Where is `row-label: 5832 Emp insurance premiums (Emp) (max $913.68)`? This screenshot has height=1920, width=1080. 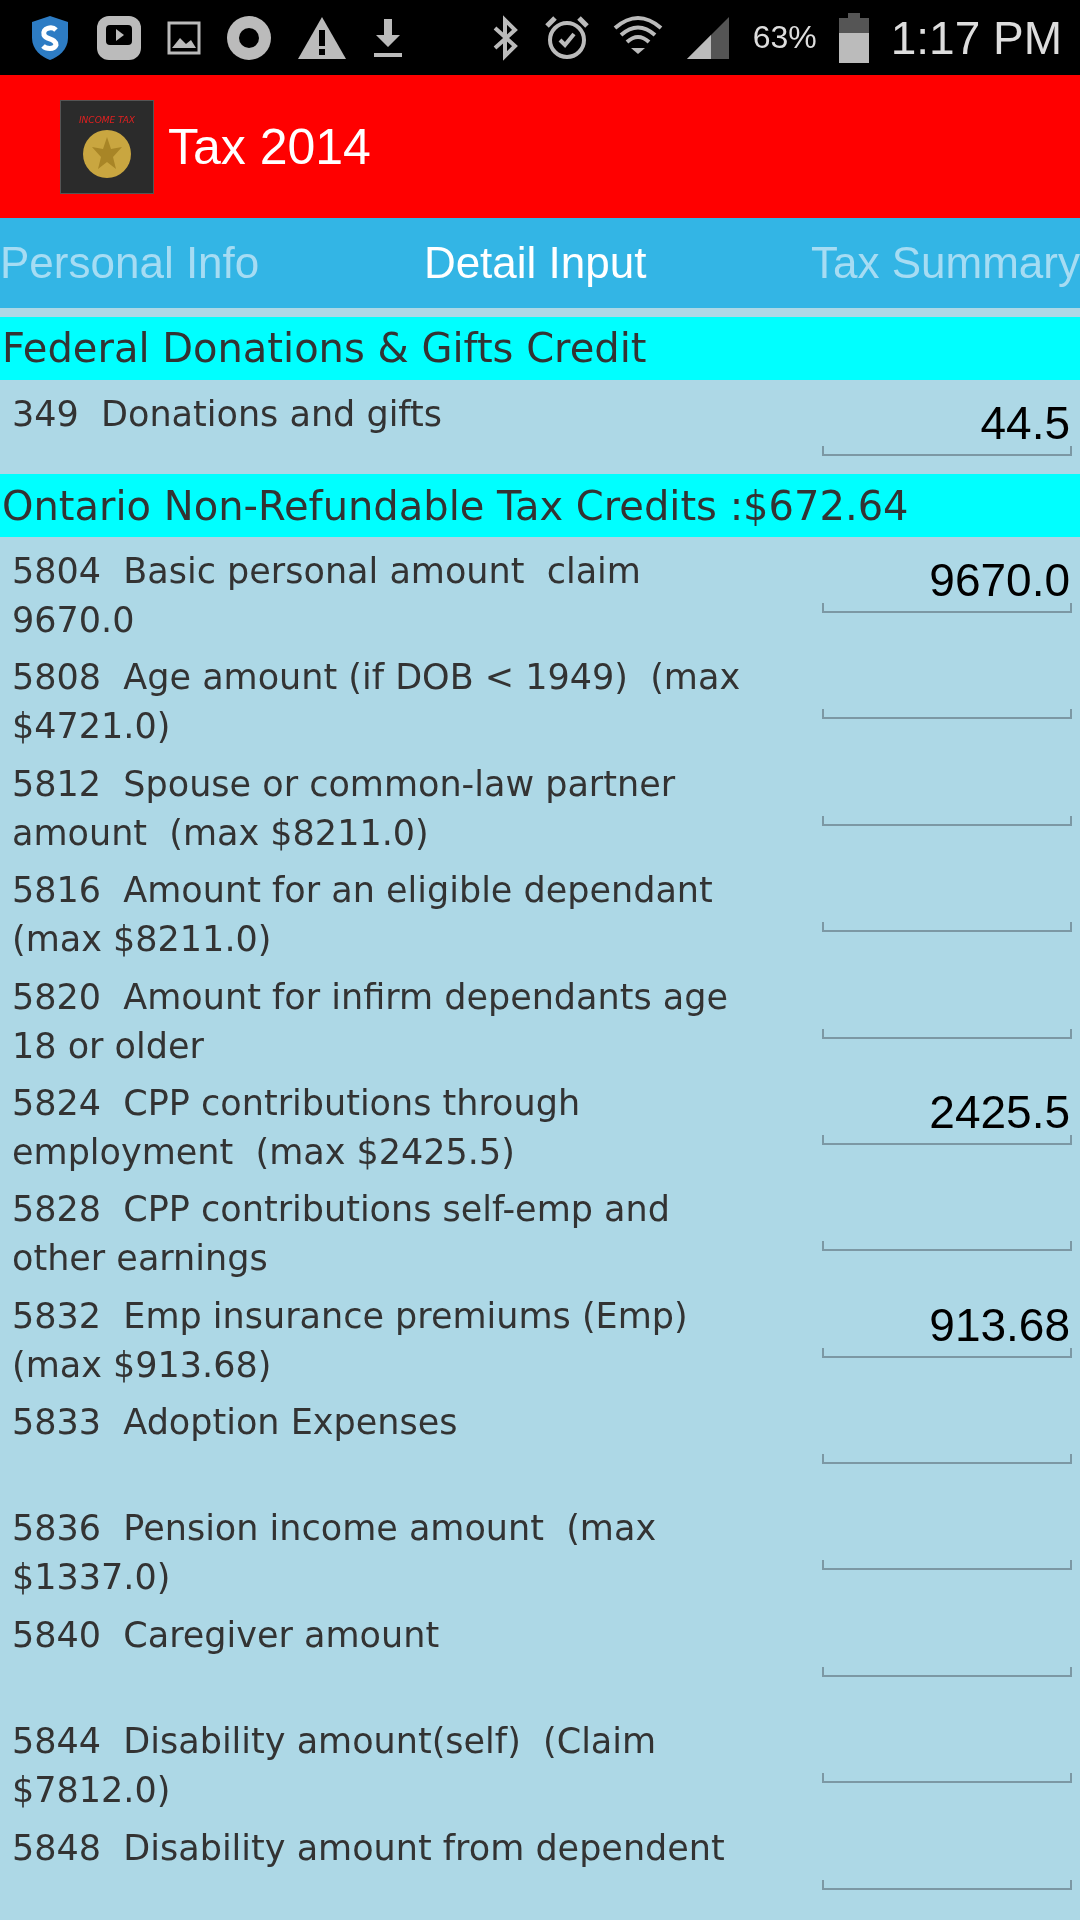
row-label: 5832 Emp insurance premiums (Emp) (max $913.68) is located at coordinates (350, 1340).